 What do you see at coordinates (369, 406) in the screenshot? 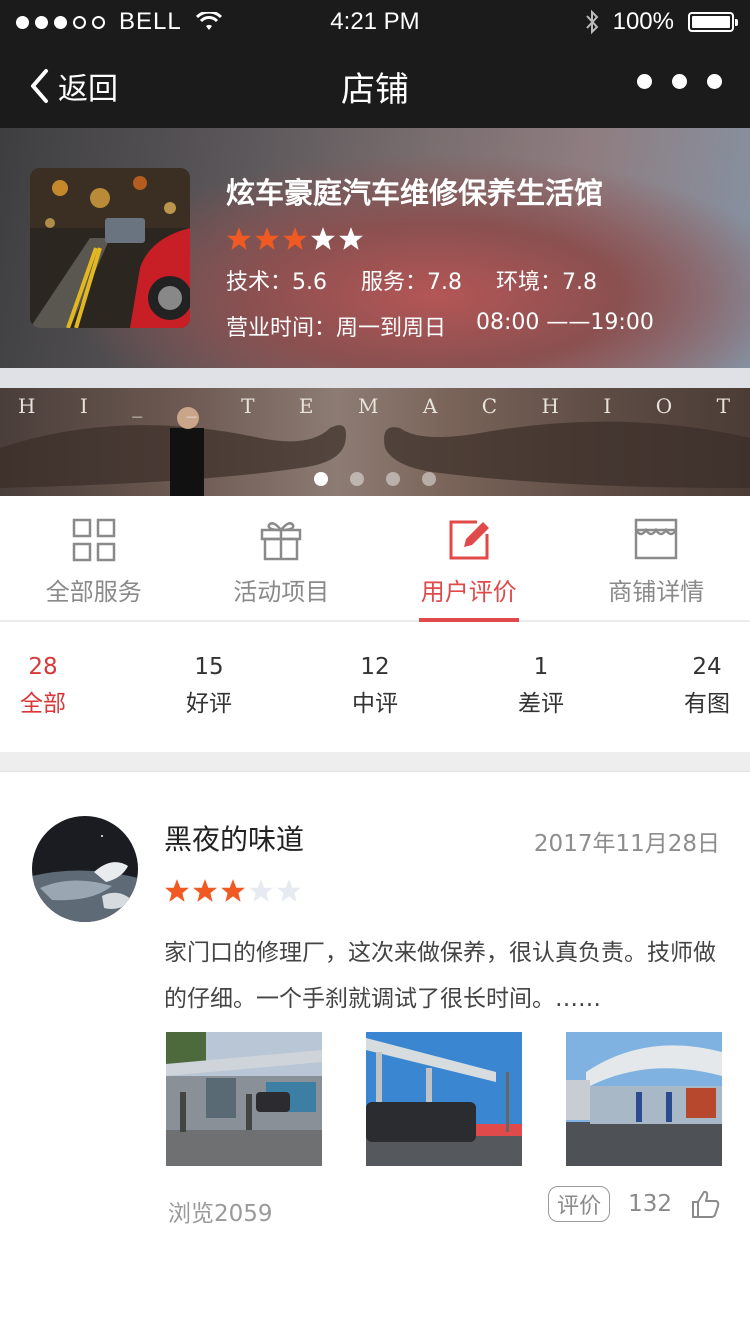
I see `banner-letter: M` at bounding box center [369, 406].